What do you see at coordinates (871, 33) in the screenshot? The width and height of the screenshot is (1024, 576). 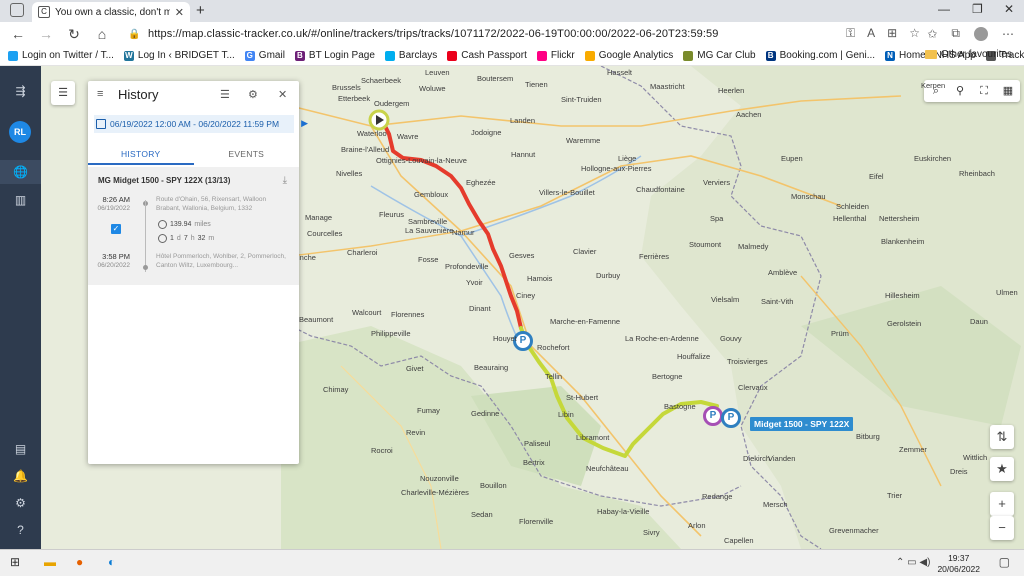 I see `read-aloud-icon: A` at bounding box center [871, 33].